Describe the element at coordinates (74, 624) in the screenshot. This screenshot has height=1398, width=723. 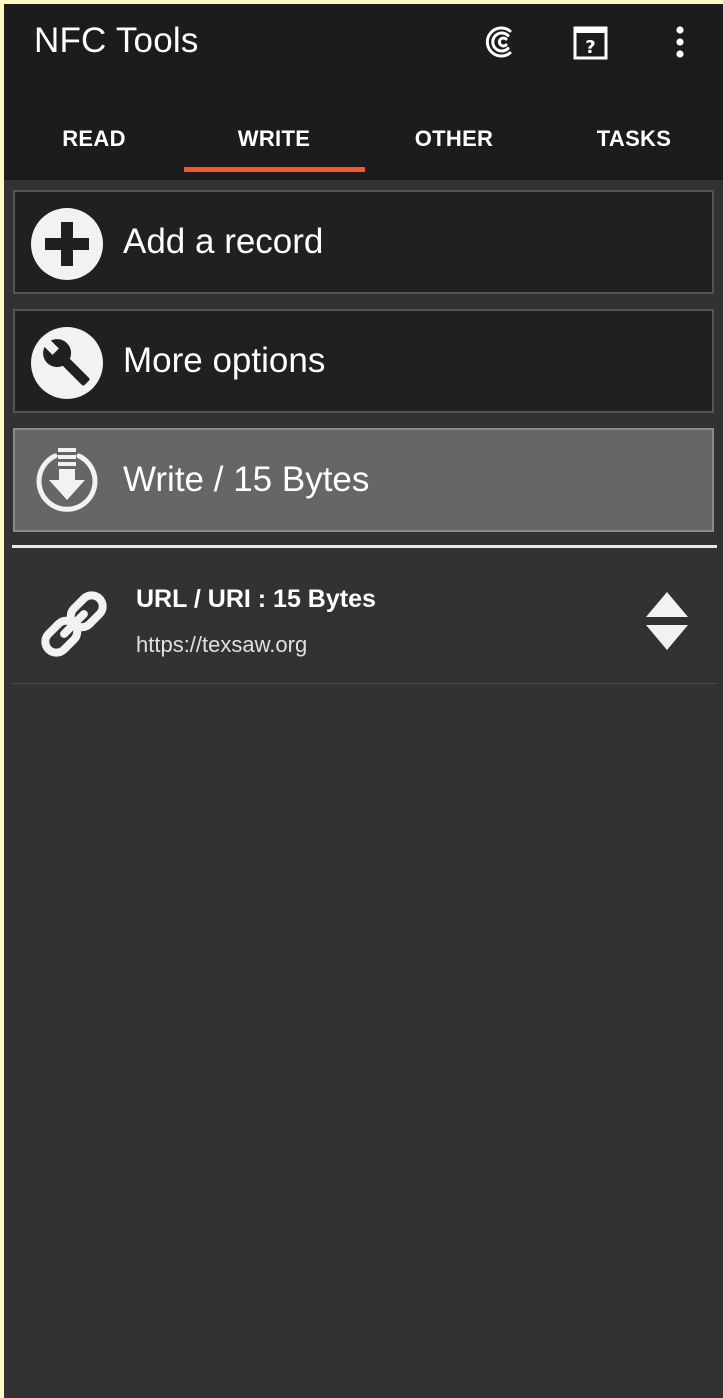
I see `link-icon` at that location.